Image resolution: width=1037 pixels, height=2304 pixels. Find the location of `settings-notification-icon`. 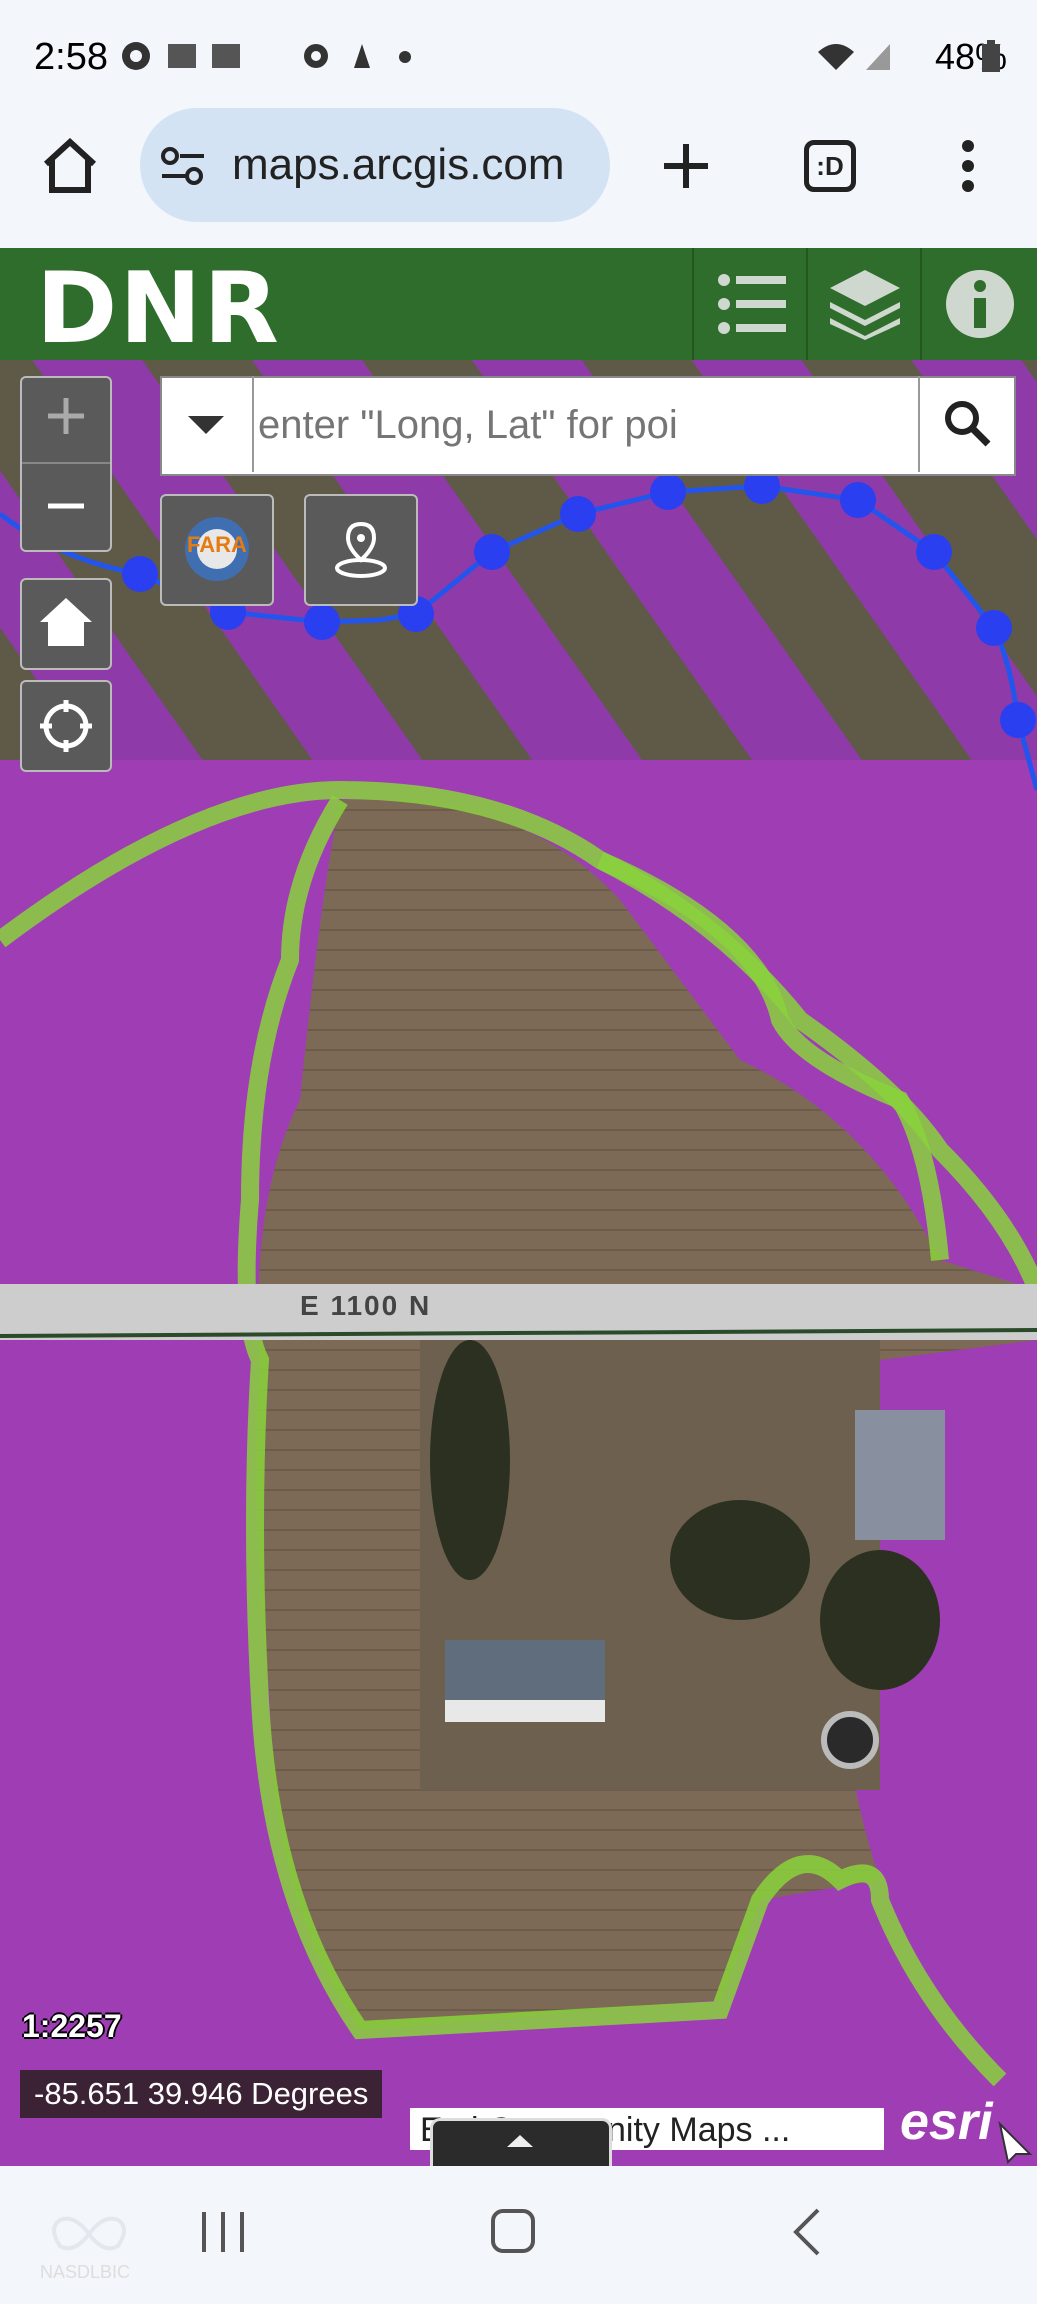

settings-notification-icon is located at coordinates (316, 56).